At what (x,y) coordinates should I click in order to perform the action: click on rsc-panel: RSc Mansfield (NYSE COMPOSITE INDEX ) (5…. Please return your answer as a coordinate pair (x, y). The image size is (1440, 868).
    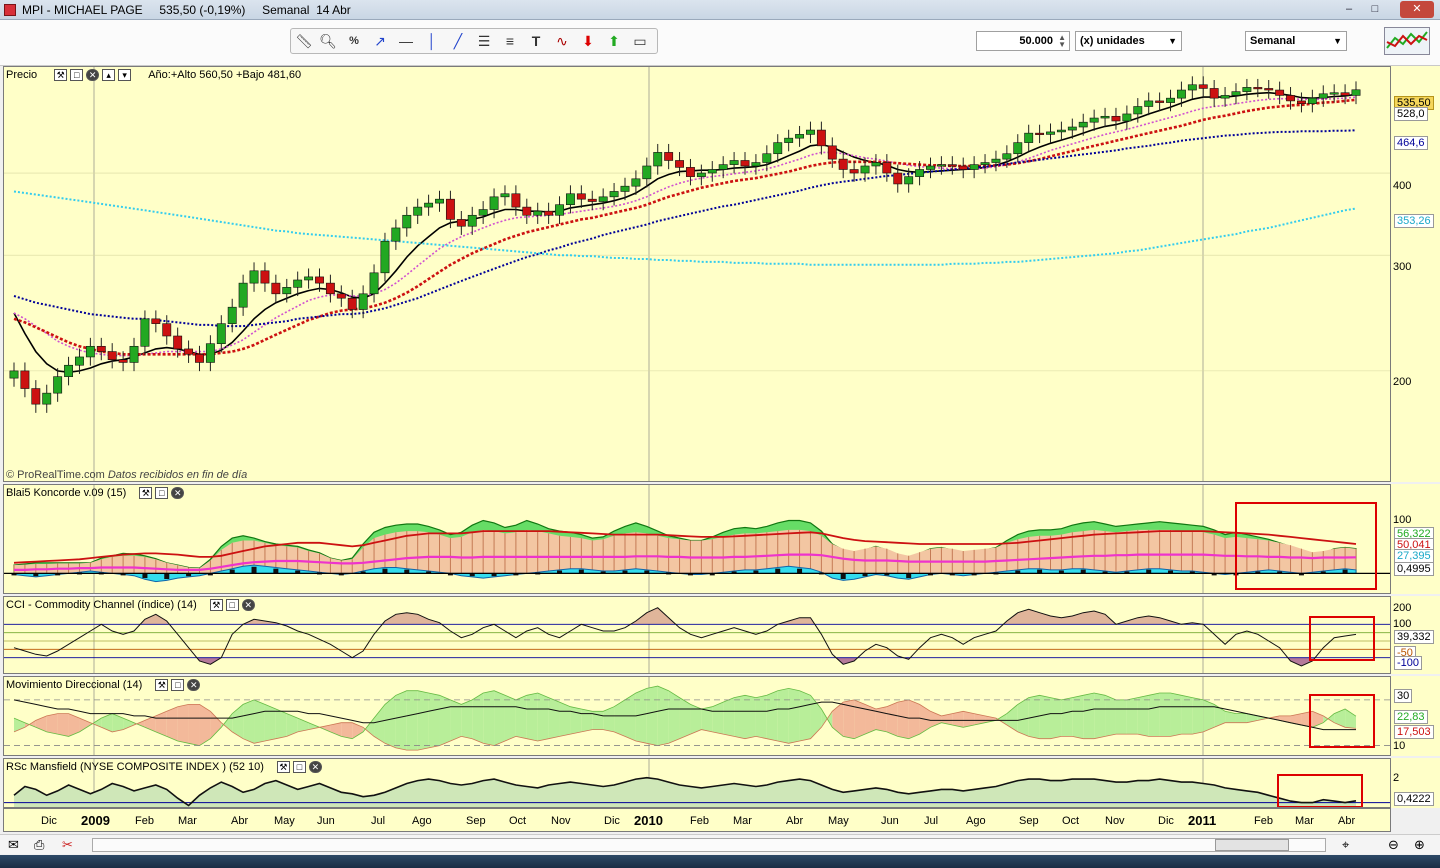
    Looking at the image, I should click on (697, 783).